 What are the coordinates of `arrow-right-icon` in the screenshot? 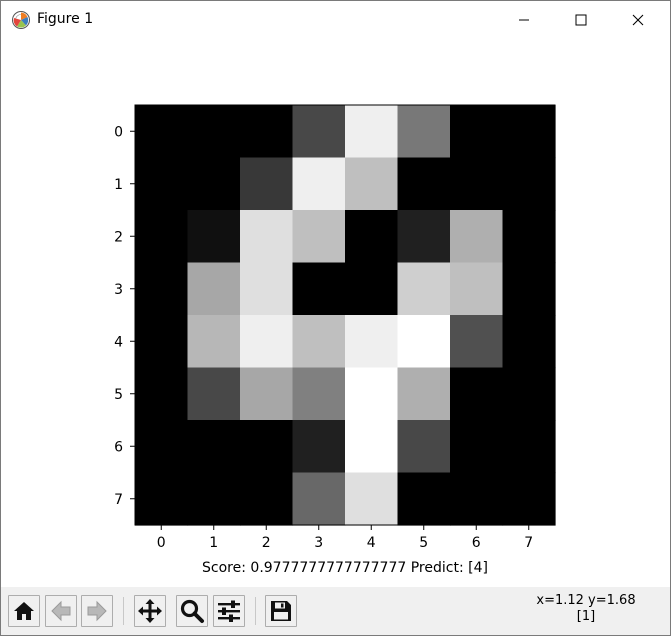 It's located at (97, 611).